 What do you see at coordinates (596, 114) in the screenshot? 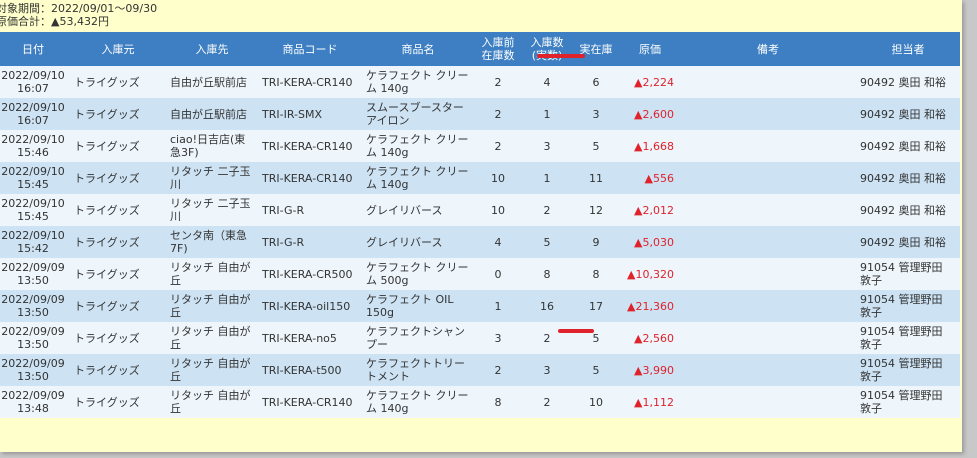
I see `cell-actual-stock: 3` at bounding box center [596, 114].